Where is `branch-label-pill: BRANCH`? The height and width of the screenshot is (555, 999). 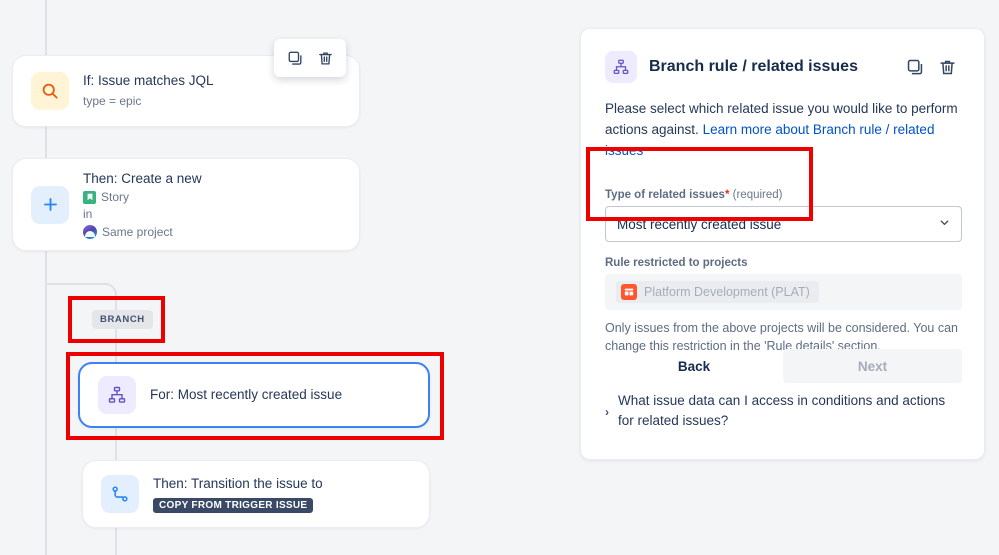
branch-label-pill: BRANCH is located at coordinates (122, 319).